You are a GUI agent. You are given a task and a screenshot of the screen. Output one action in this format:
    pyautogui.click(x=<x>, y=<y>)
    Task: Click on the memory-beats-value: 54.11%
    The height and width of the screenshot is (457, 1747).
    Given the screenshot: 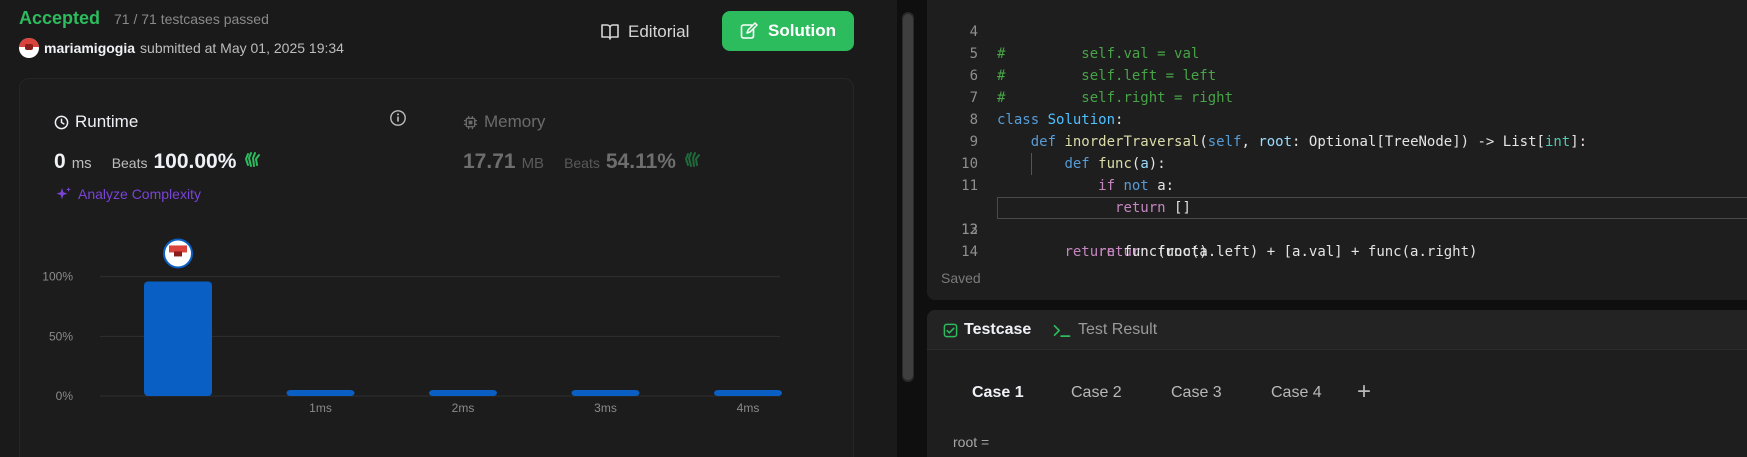 What is the action you would take?
    pyautogui.click(x=640, y=161)
    